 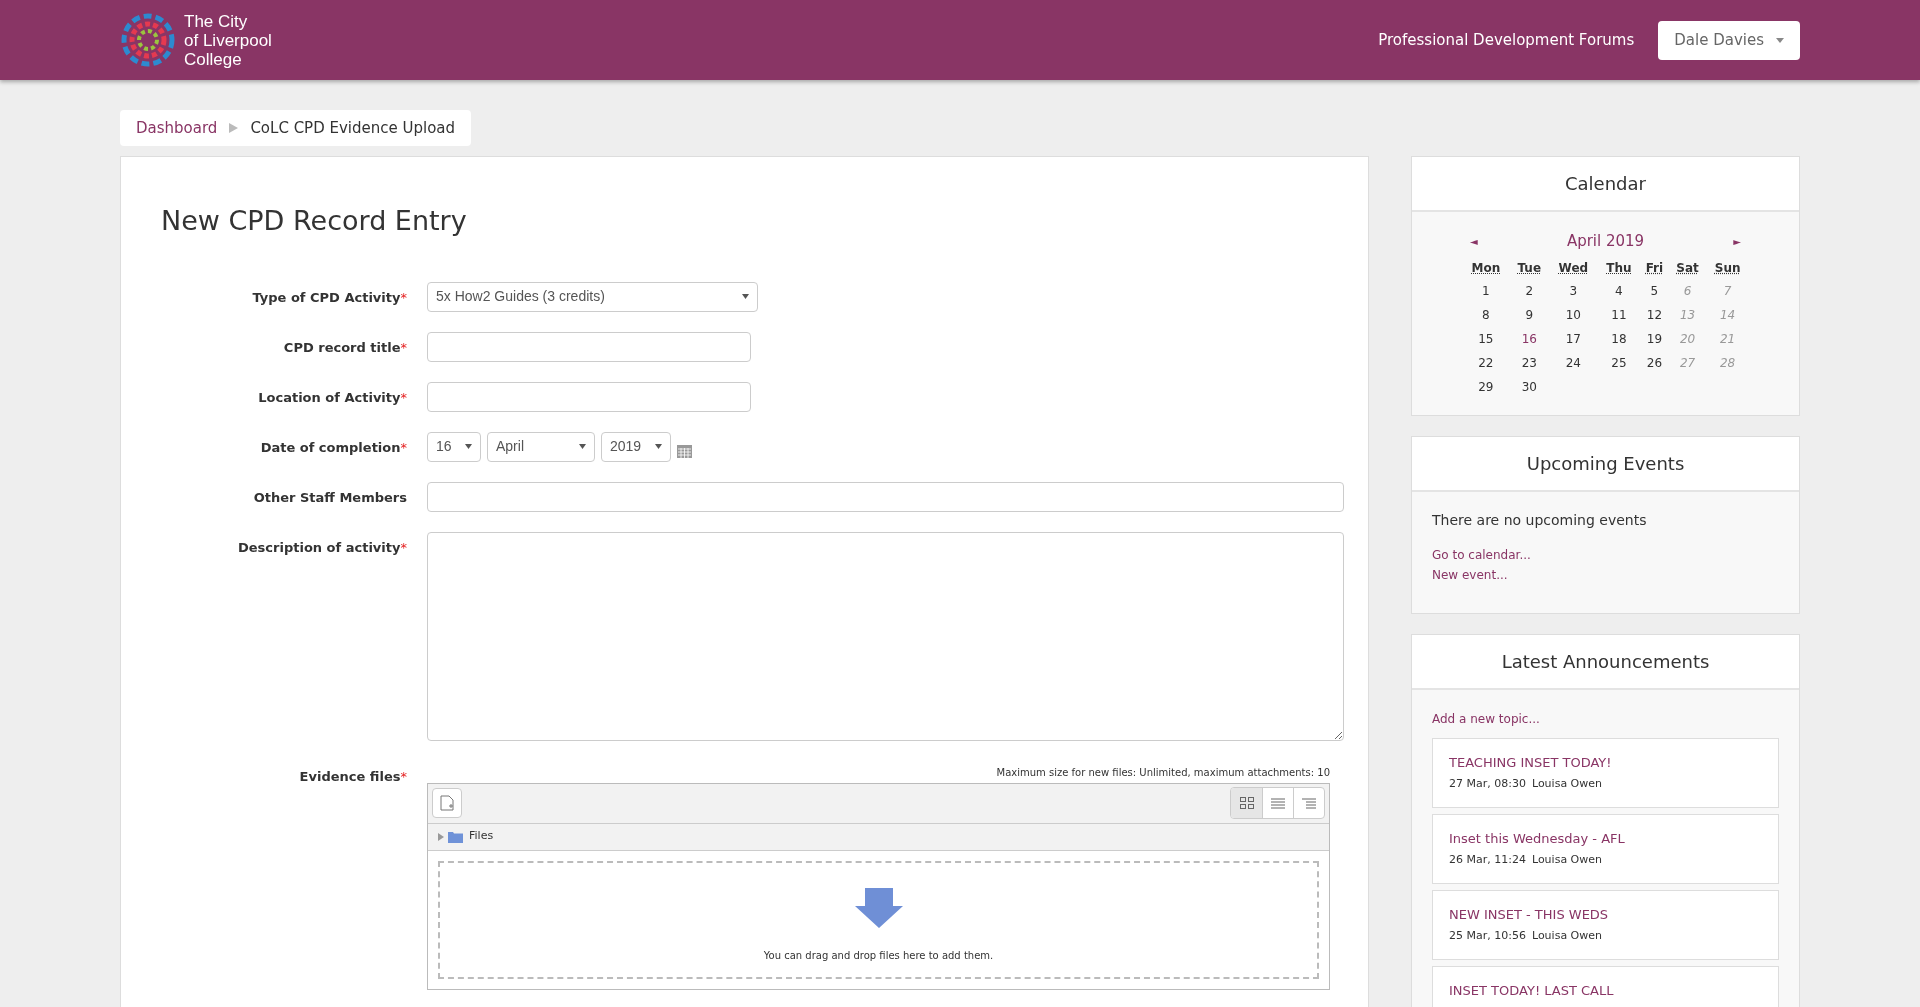 What do you see at coordinates (314, 221) in the screenshot?
I see `page-title: New CPD Record Entry` at bounding box center [314, 221].